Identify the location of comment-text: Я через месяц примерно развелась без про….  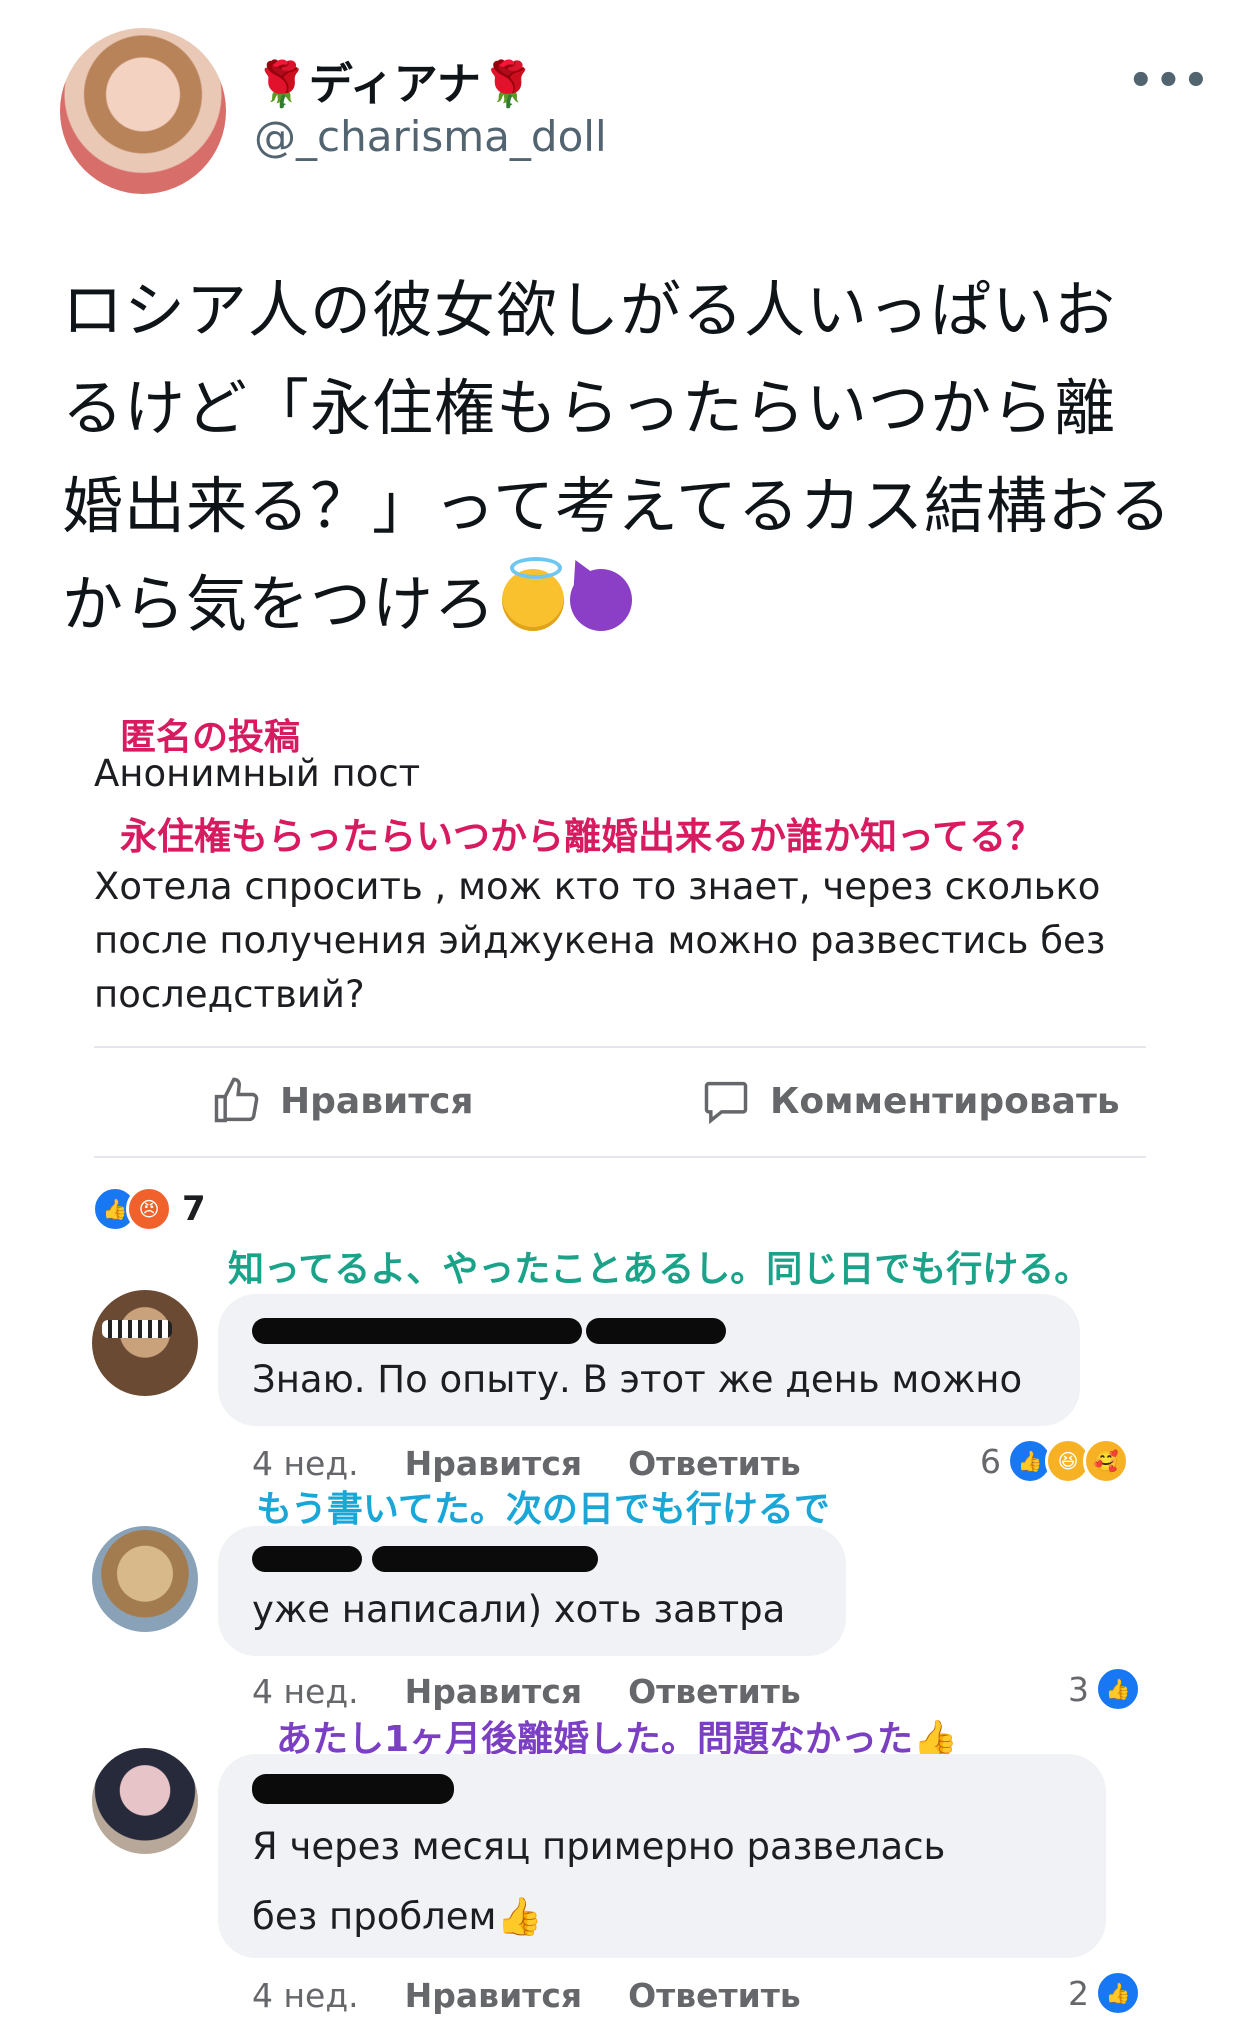
(599, 1881).